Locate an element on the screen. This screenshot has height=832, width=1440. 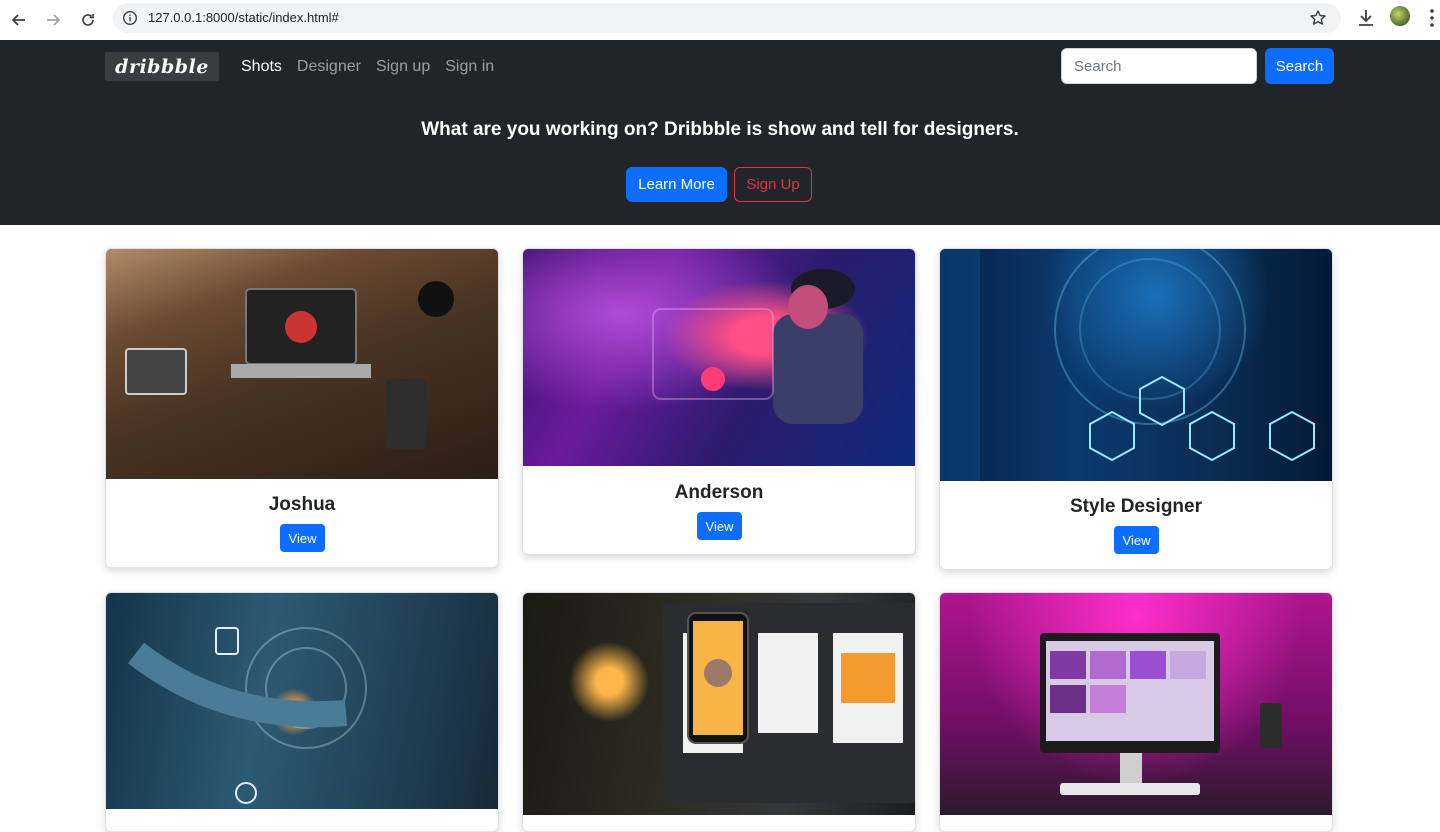
nav-link-sign-up: Sign up is located at coordinates (403, 67).